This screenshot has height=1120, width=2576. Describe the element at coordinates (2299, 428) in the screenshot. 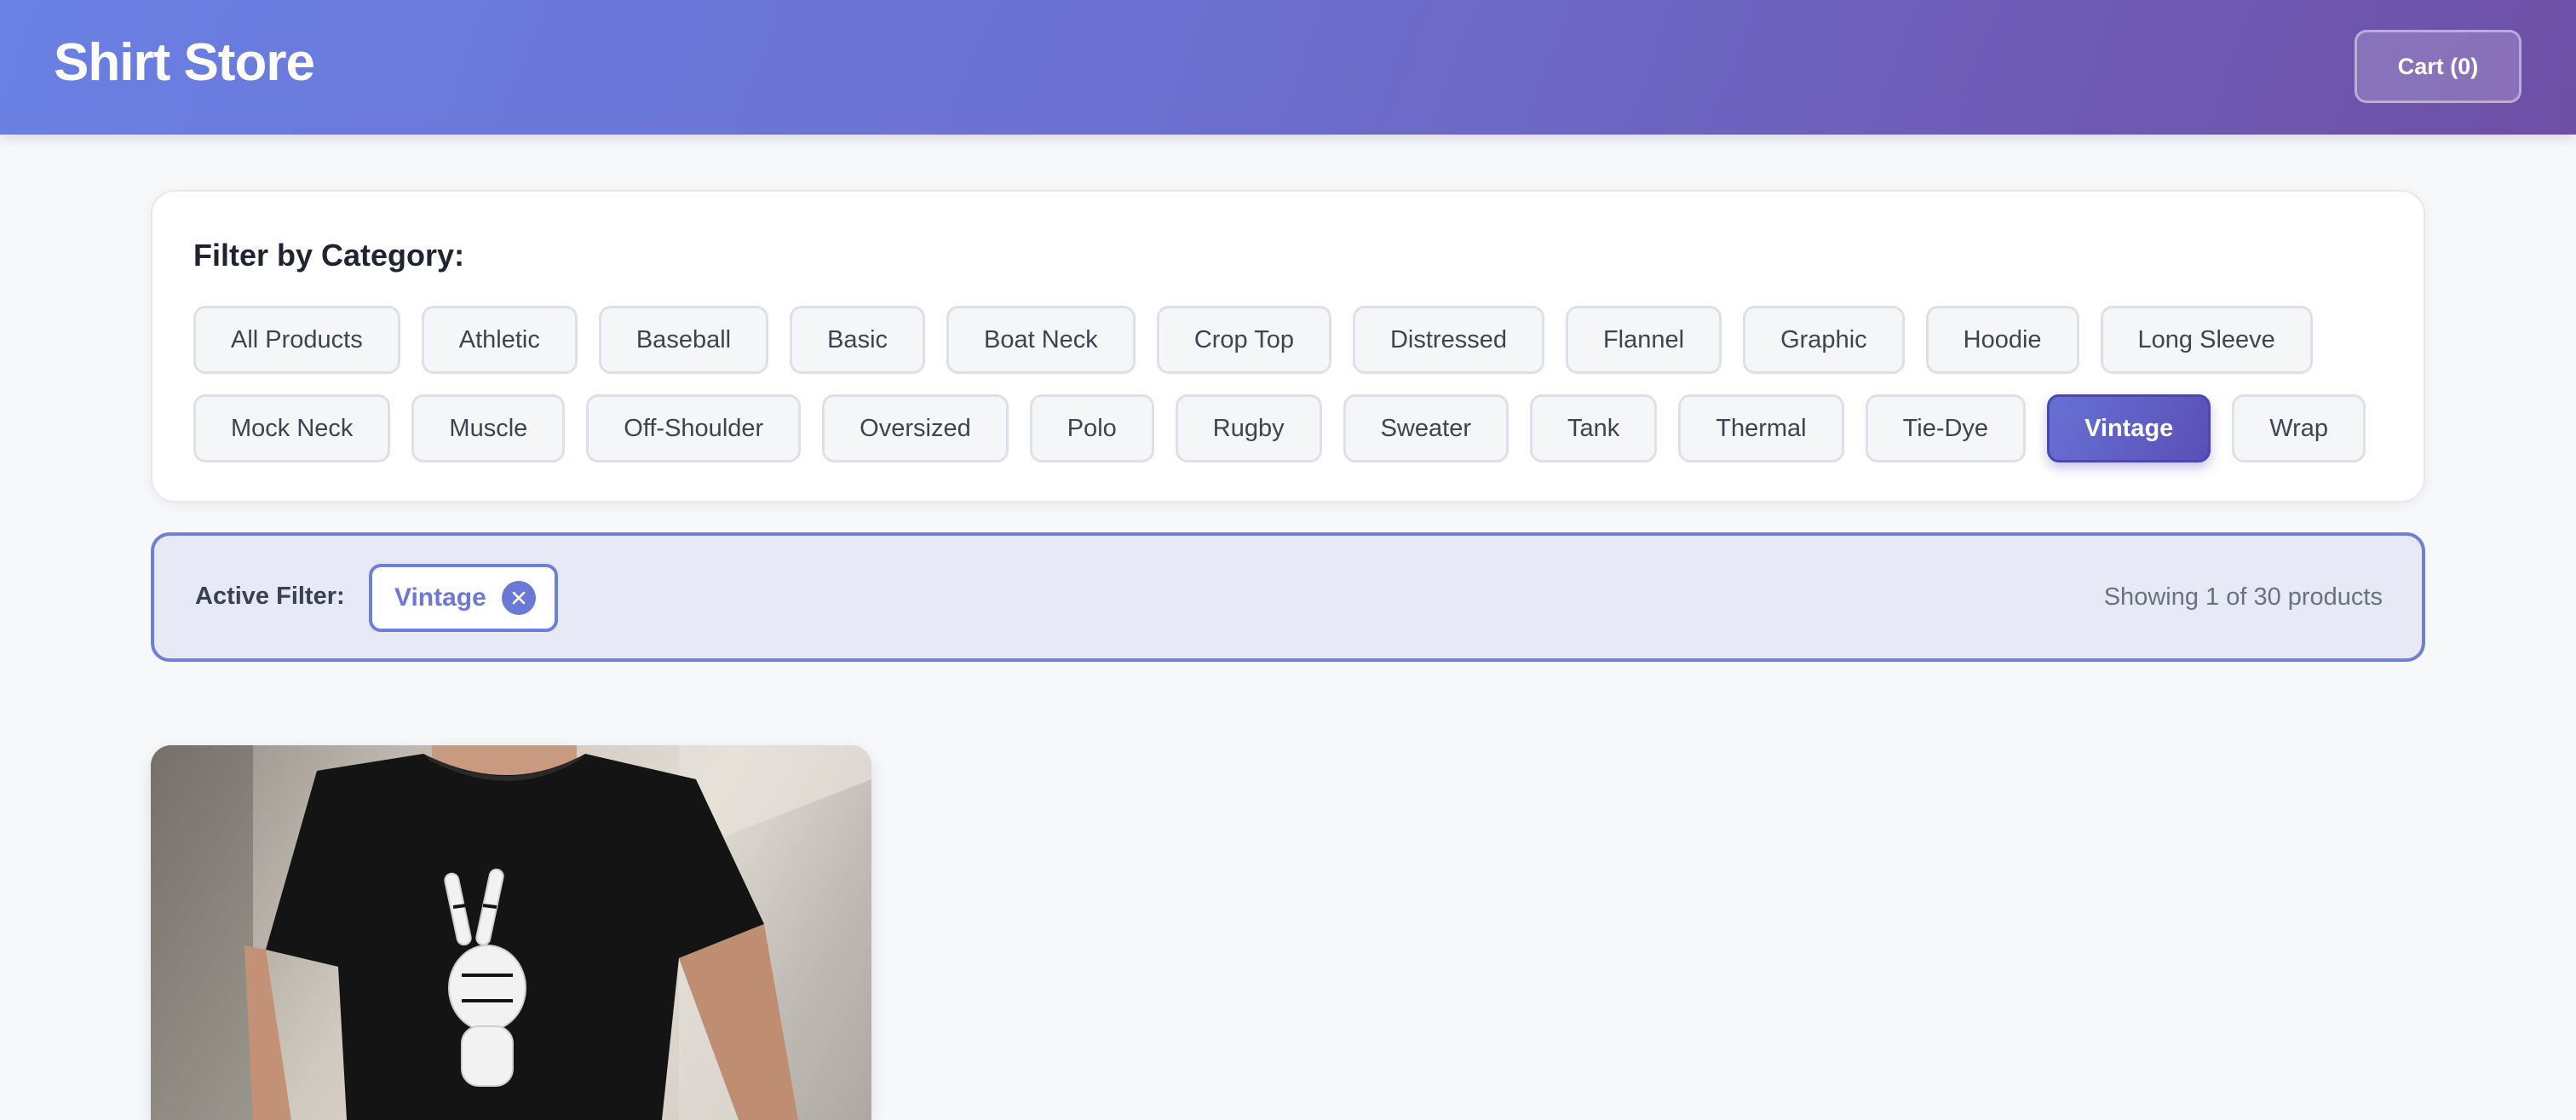

I see `category-chip-wrap: Wrap` at that location.